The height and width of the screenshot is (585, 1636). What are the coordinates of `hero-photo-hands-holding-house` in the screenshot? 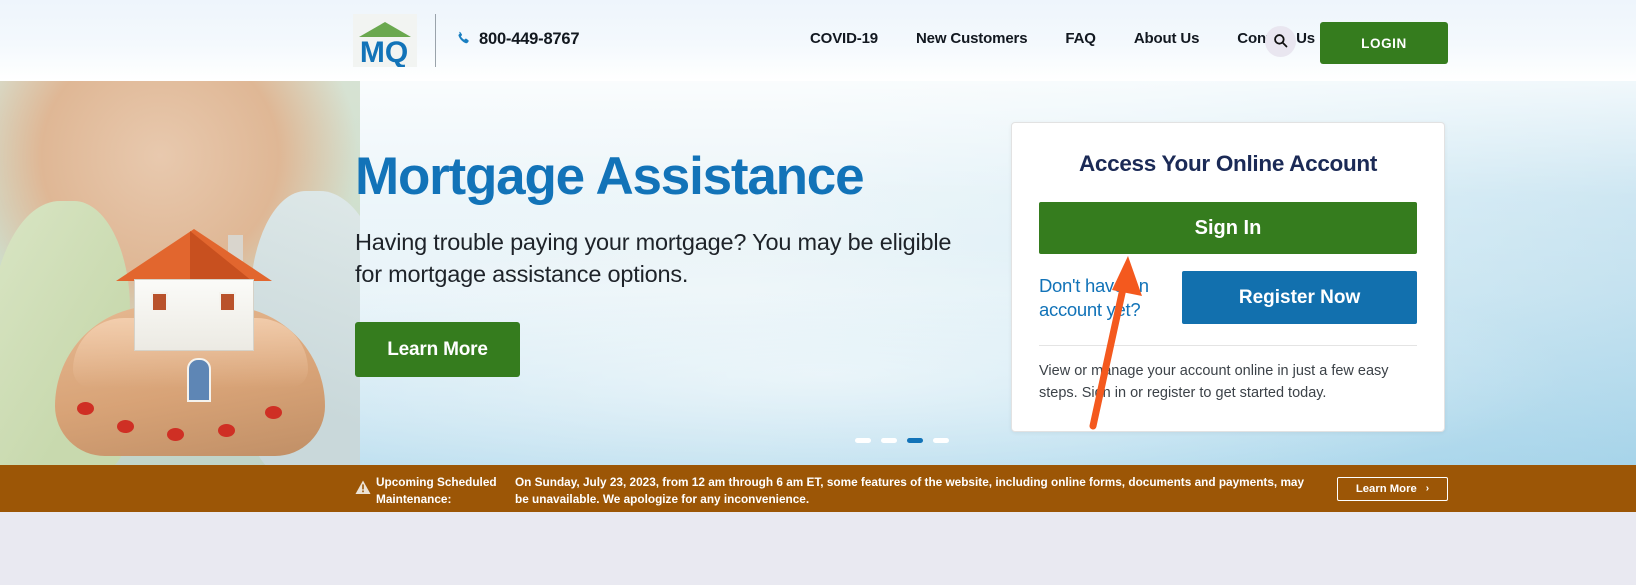 It's located at (180, 273).